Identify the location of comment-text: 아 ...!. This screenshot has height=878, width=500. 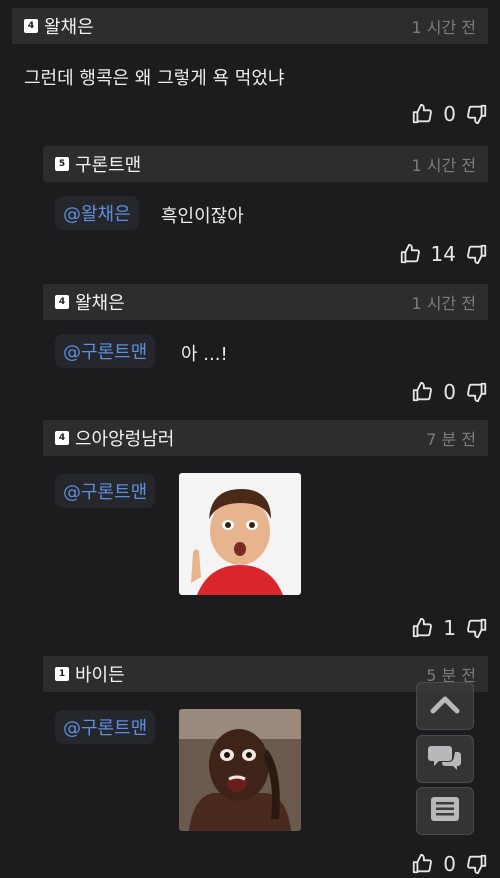
(204, 354).